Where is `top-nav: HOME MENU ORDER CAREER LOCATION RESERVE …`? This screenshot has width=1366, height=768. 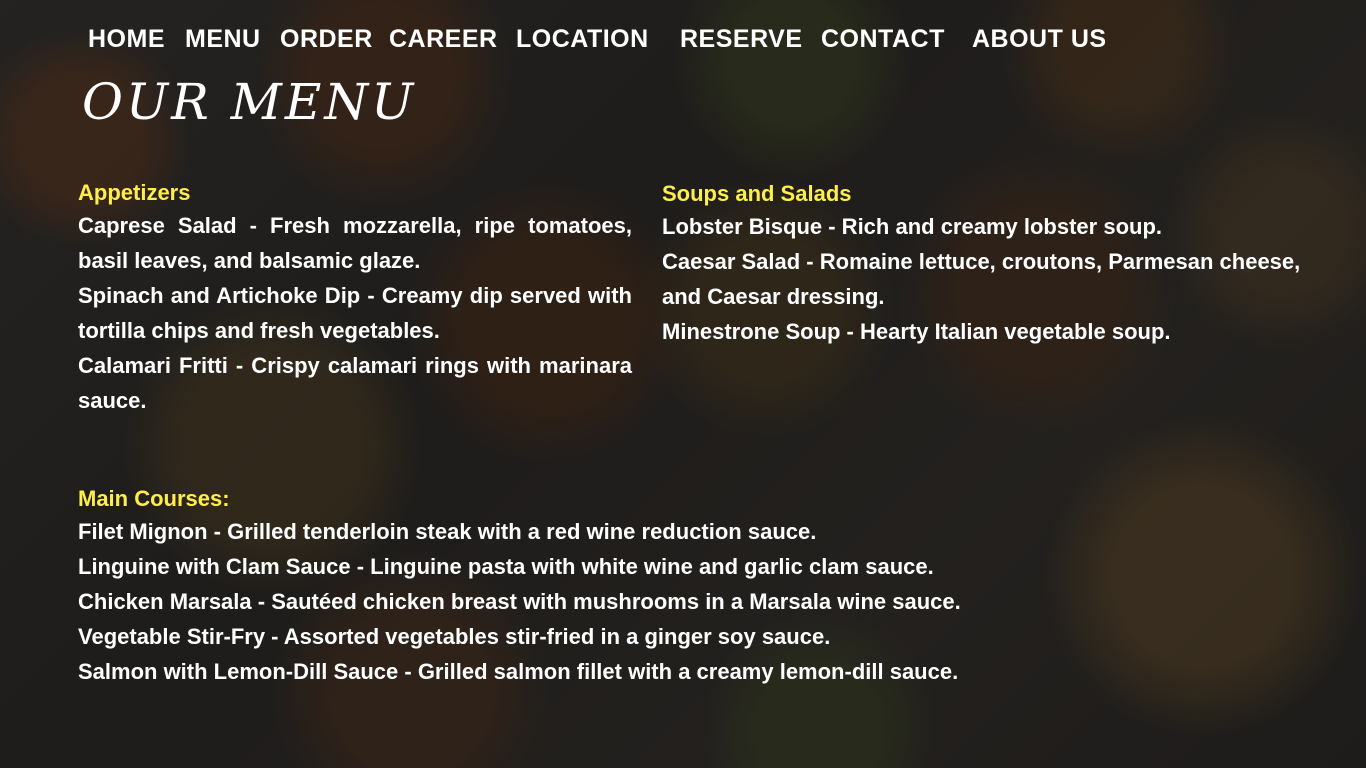
top-nav: HOME MENU ORDER CAREER LOCATION RESERVE … is located at coordinates (608, 39).